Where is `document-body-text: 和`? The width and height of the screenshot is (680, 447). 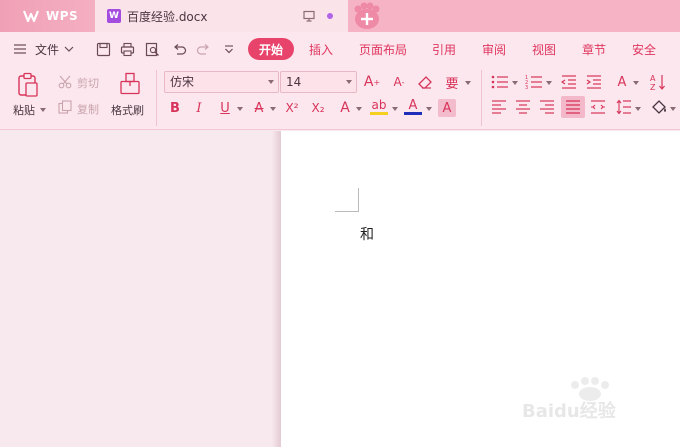
document-body-text: 和 is located at coordinates (367, 234).